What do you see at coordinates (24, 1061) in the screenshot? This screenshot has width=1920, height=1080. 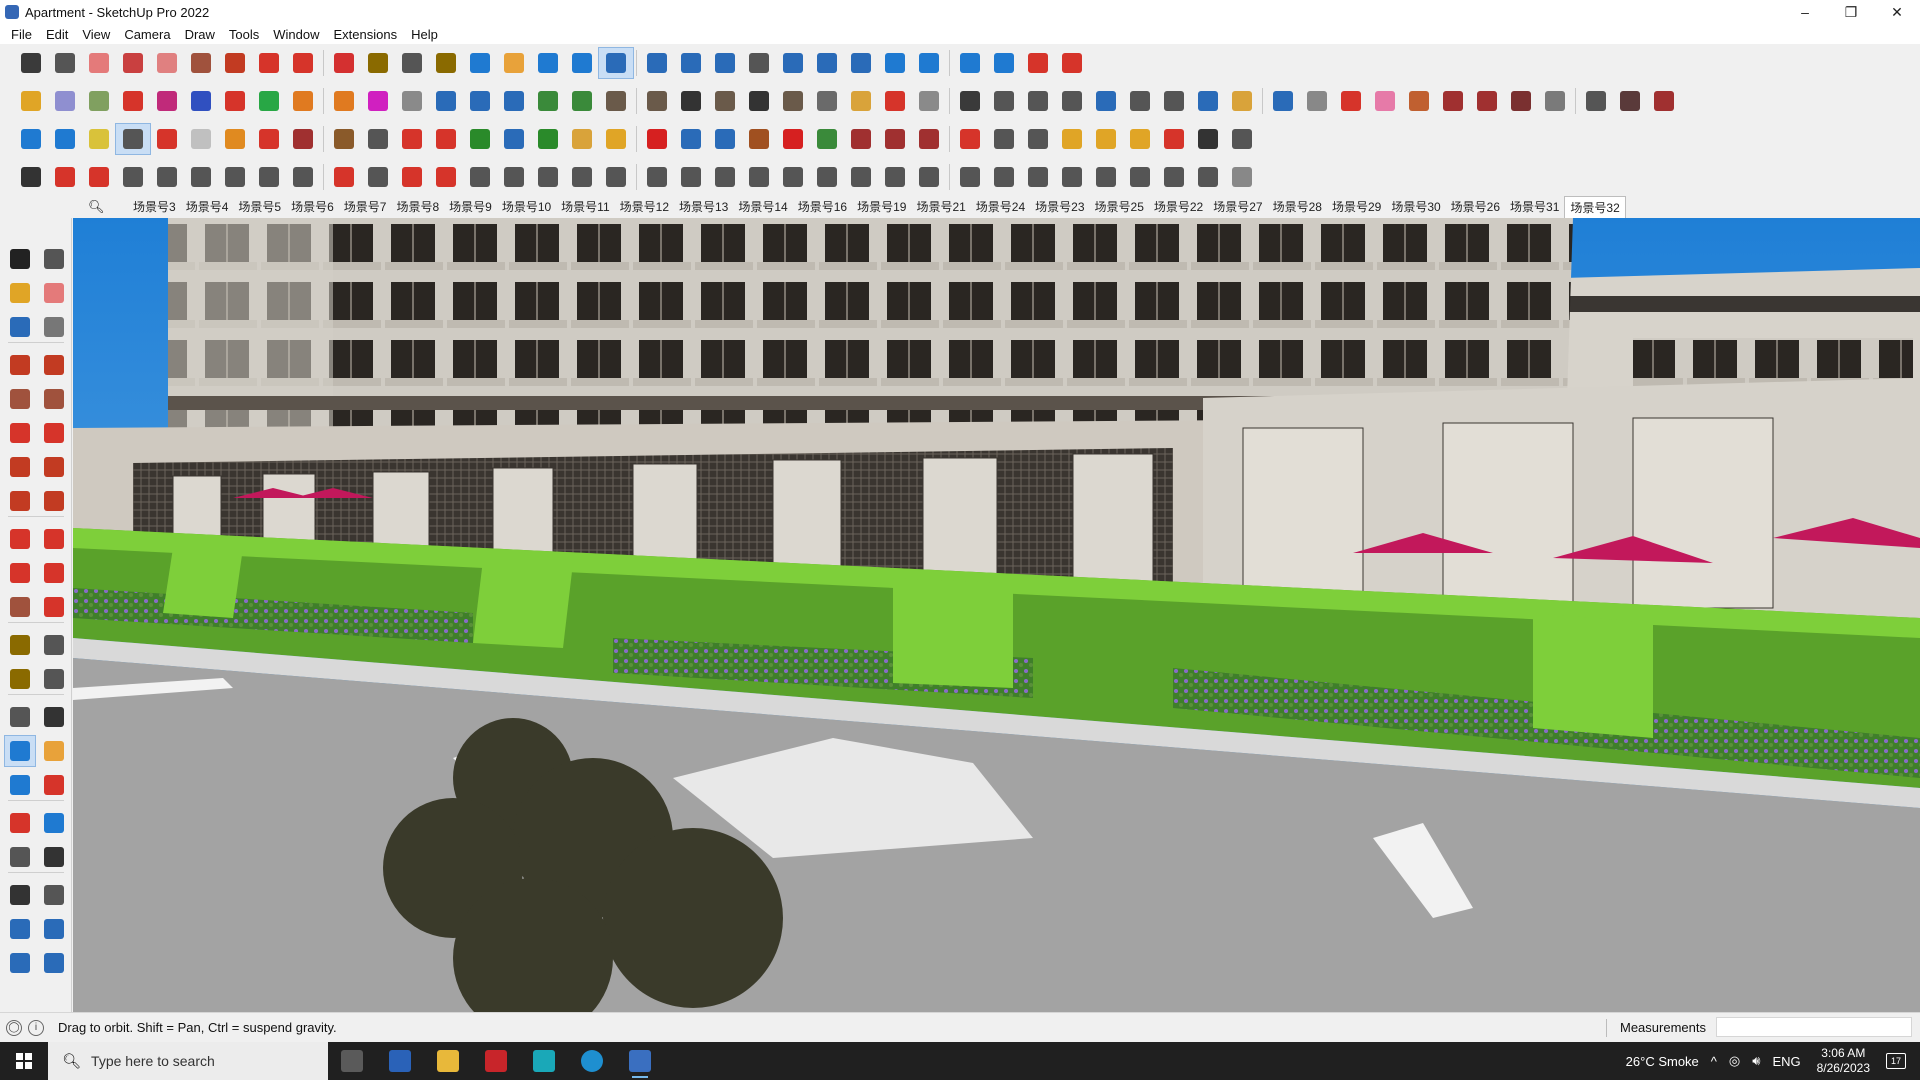 I see `start-button` at bounding box center [24, 1061].